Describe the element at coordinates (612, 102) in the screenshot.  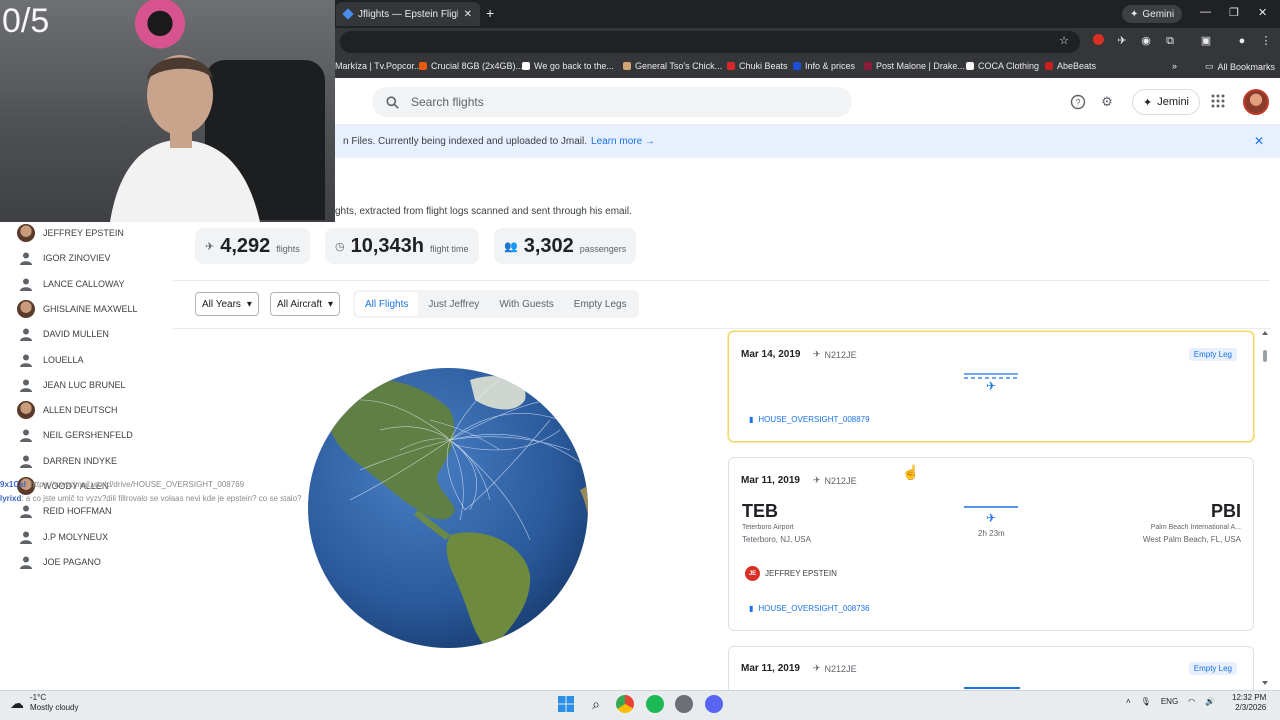
I see `search-input: Search flights` at that location.